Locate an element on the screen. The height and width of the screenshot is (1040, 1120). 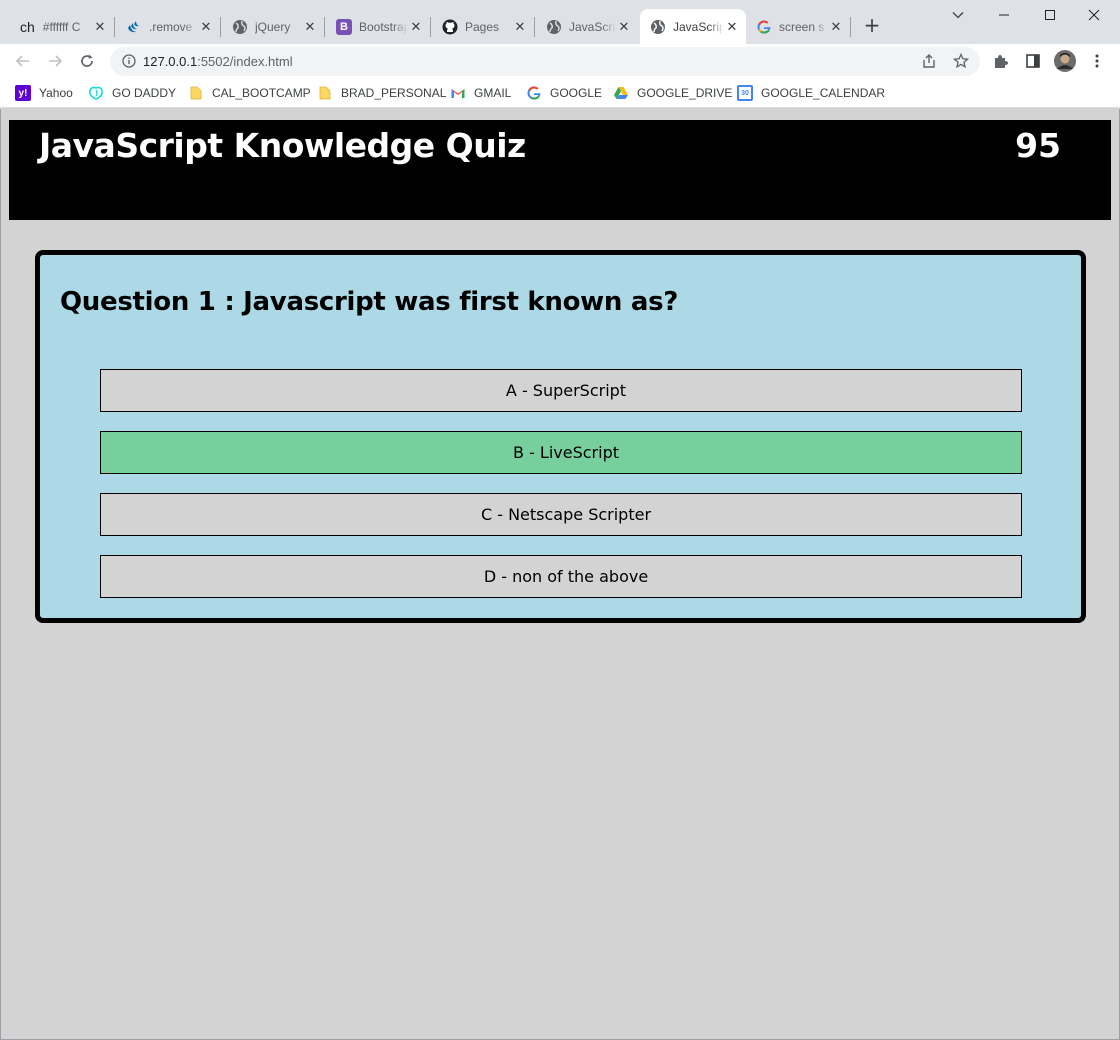
bookmark-label: GOOGLE_CALENDAR is located at coordinates (823, 93).